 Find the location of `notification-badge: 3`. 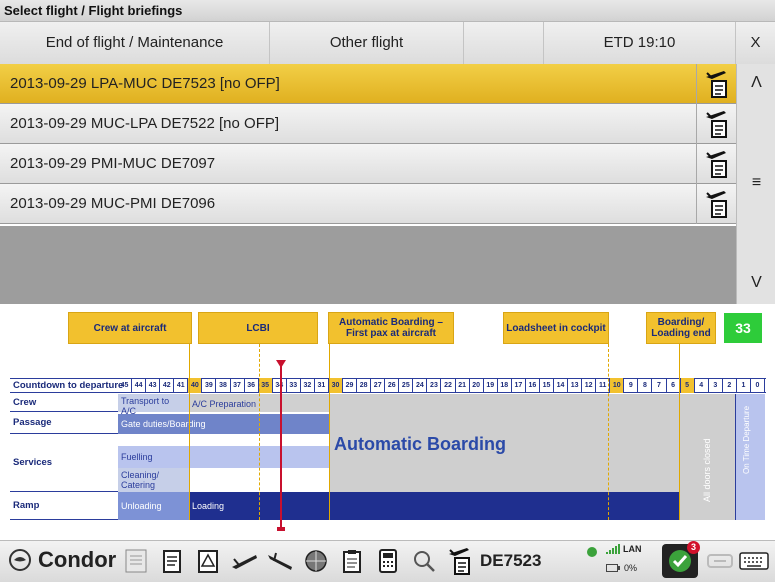

notification-badge: 3 is located at coordinates (693, 547).